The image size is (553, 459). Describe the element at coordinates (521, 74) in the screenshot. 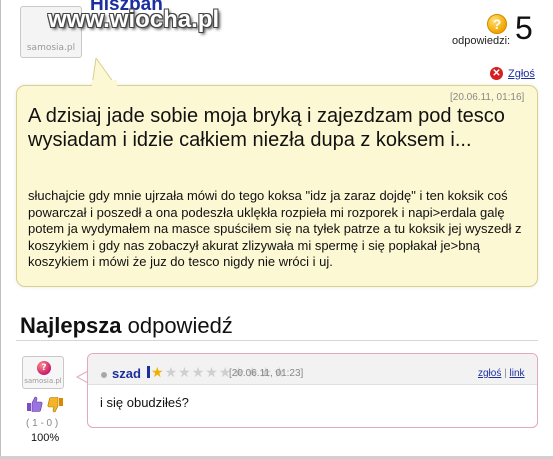

I see `report-link: Zgłoś` at that location.